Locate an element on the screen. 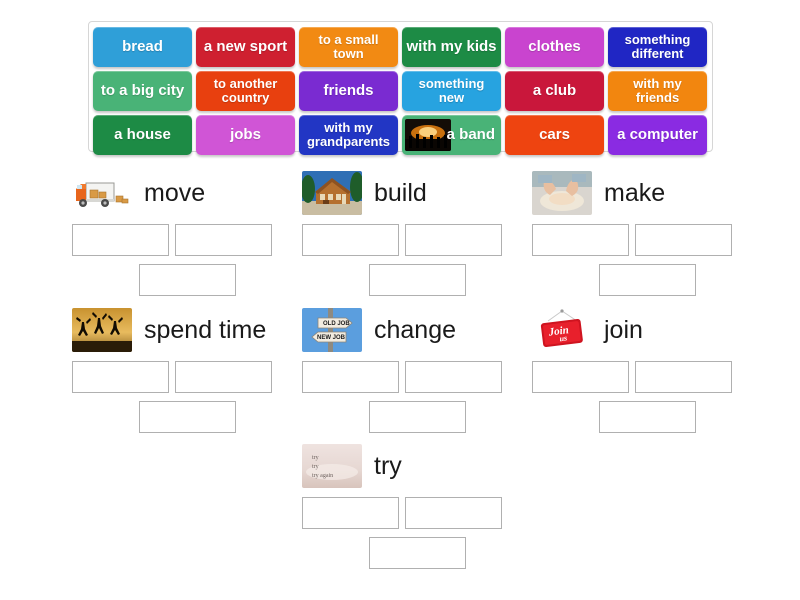 Image resolution: width=800 pixels, height=600 pixels. word-tile: a club is located at coordinates (554, 91).